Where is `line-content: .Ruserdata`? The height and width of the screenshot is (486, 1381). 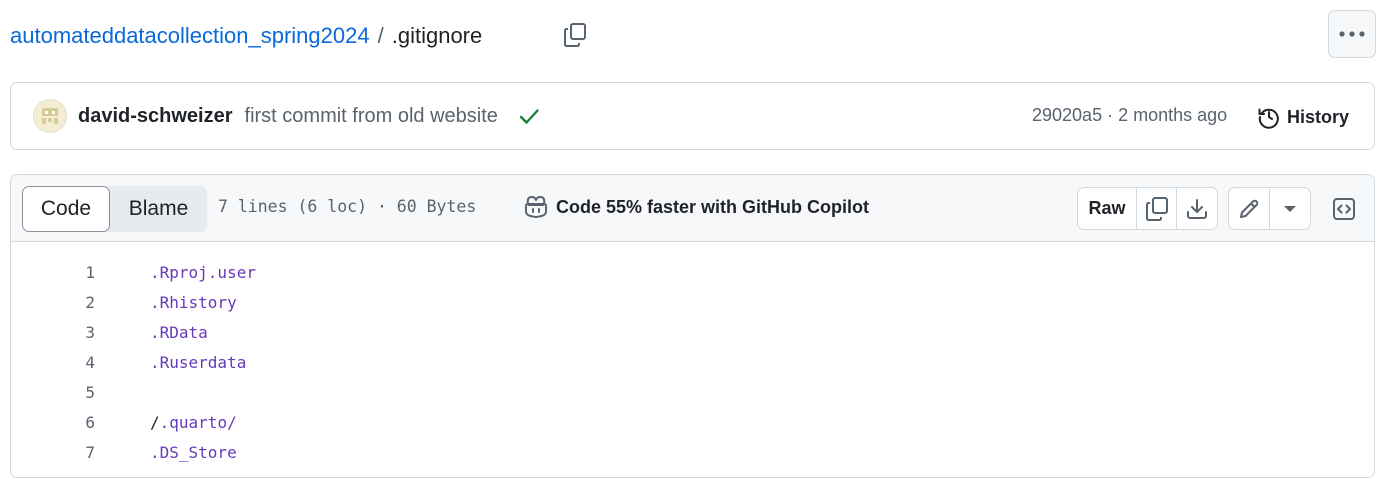 line-content: .Ruserdata is located at coordinates (198, 362).